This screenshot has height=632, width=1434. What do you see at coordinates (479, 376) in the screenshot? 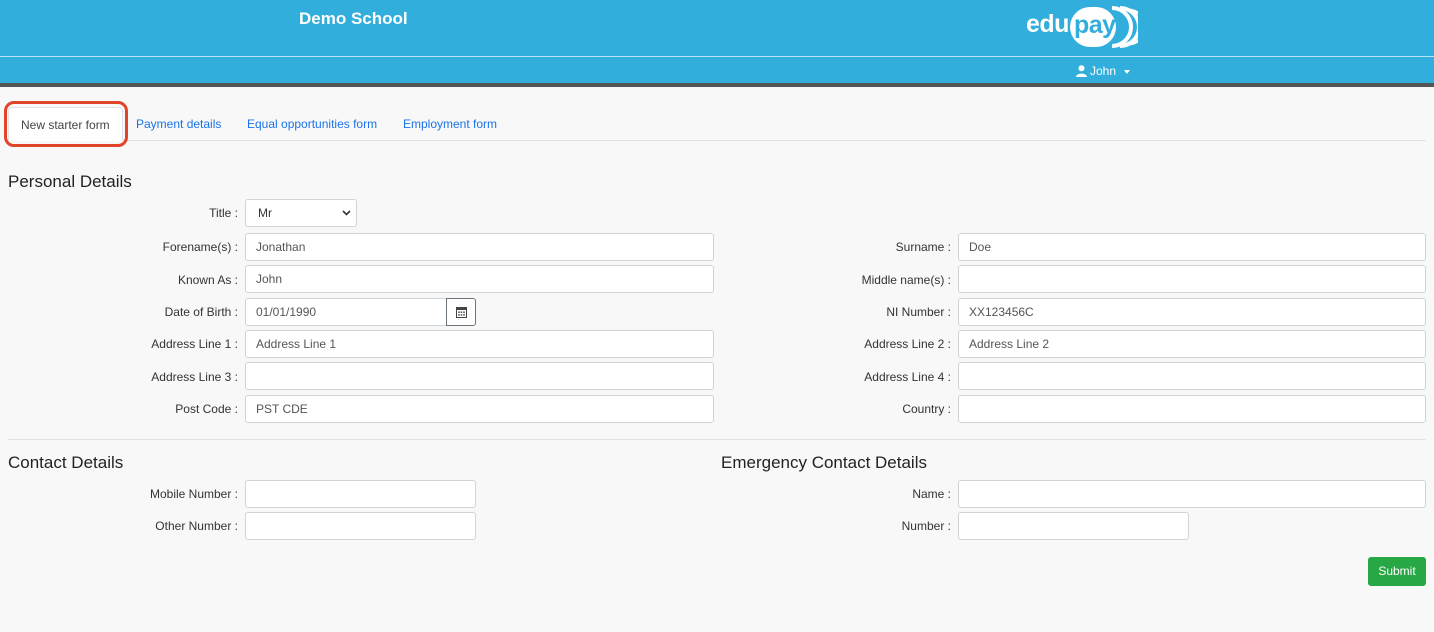
I see `address-line3-input` at bounding box center [479, 376].